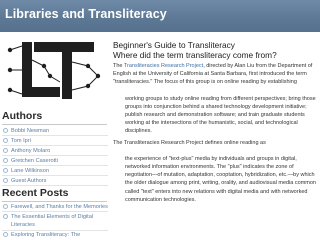  I want to click on author-name: Lane Wilkinson, so click(30, 171).